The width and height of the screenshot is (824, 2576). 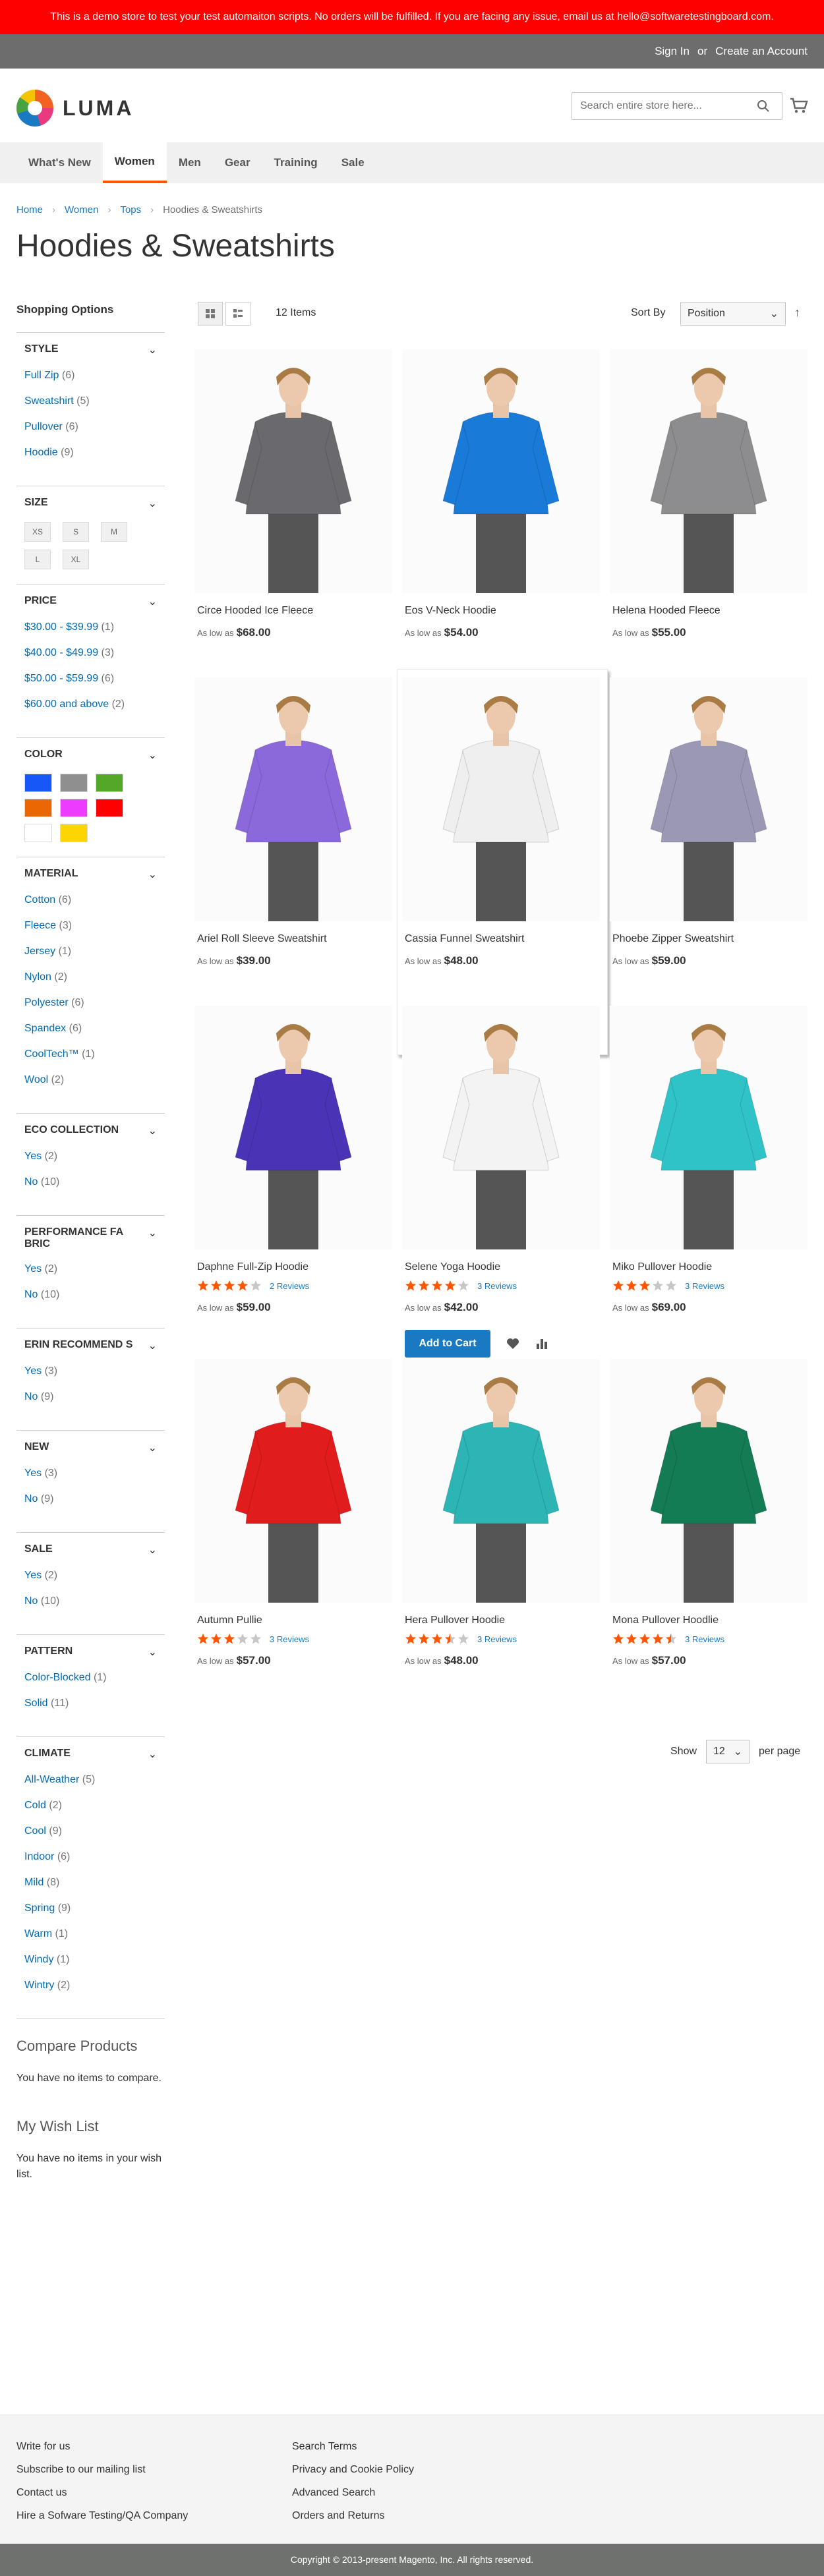 What do you see at coordinates (91, 504) in the screenshot?
I see `filter-title: SIZE ⌄` at bounding box center [91, 504].